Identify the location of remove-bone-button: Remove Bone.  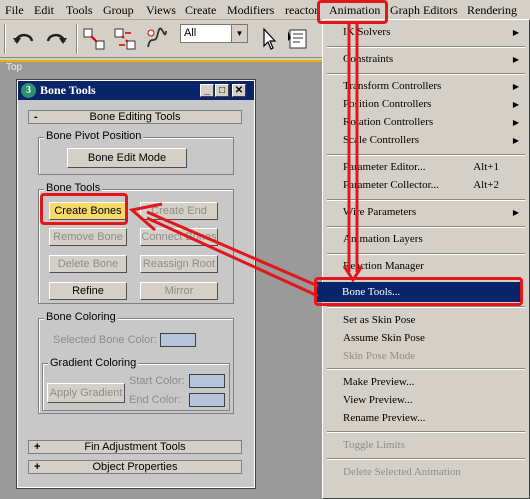
(88, 237).